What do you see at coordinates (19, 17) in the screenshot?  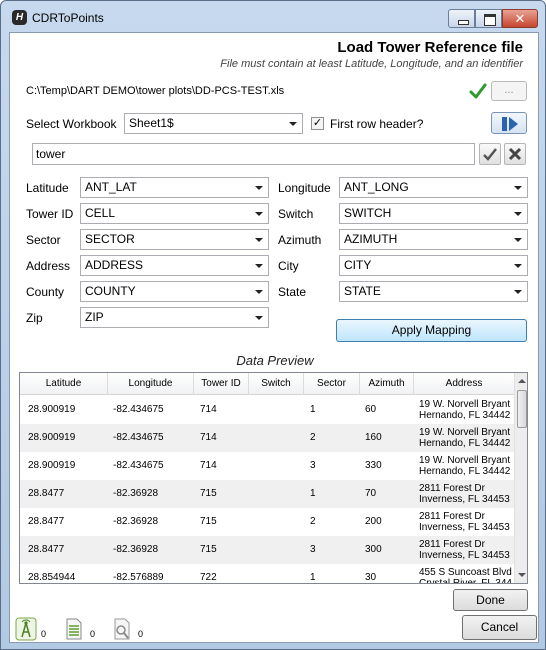 I see `app-logo-icon: H` at bounding box center [19, 17].